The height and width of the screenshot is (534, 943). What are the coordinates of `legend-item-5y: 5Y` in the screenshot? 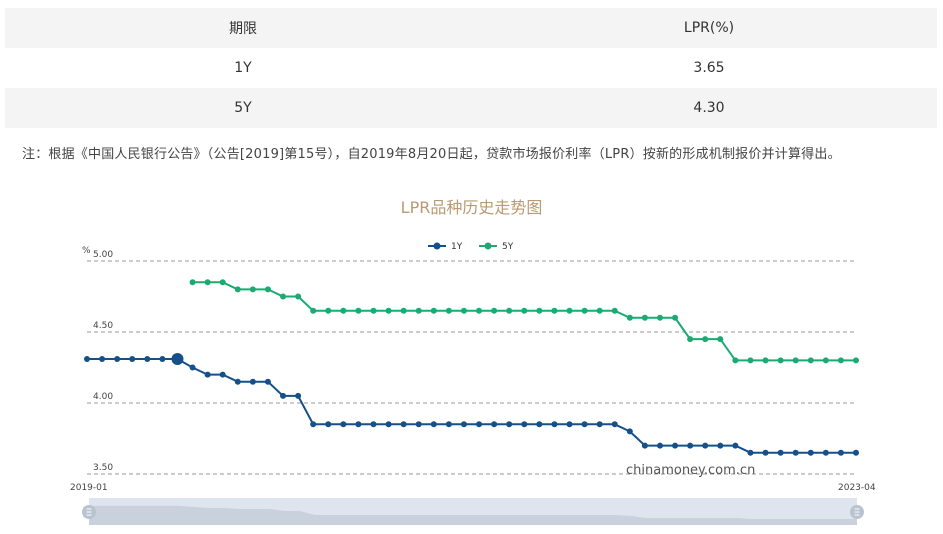 It's located at (496, 247).